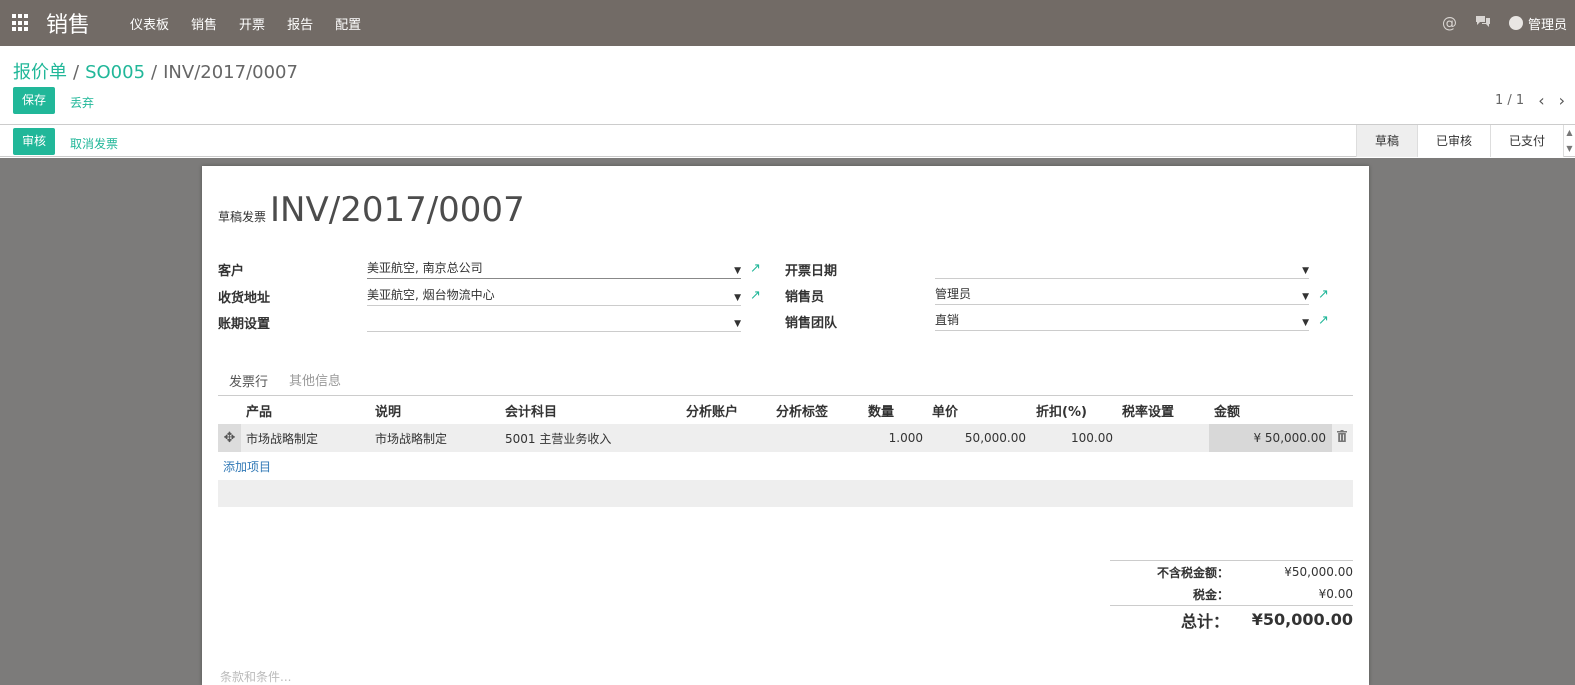 This screenshot has height=685, width=1575. Describe the element at coordinates (242, 217) in the screenshot. I see `title-status-label: 草稿发票` at that location.